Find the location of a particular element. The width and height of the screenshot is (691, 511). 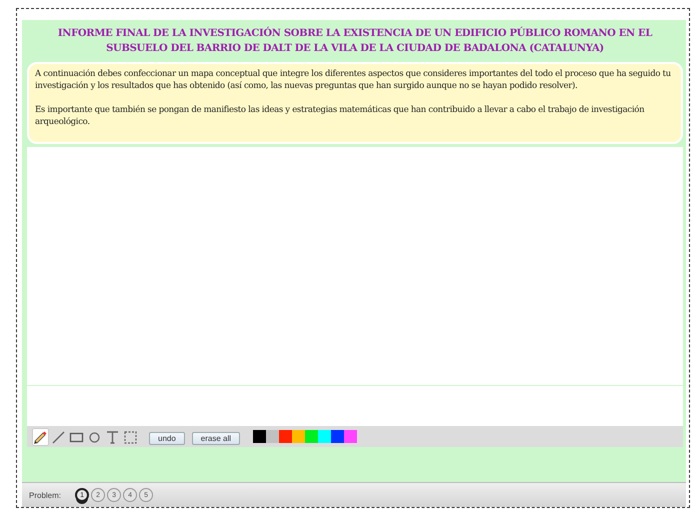

problem-label: Problem: is located at coordinates (45, 495).